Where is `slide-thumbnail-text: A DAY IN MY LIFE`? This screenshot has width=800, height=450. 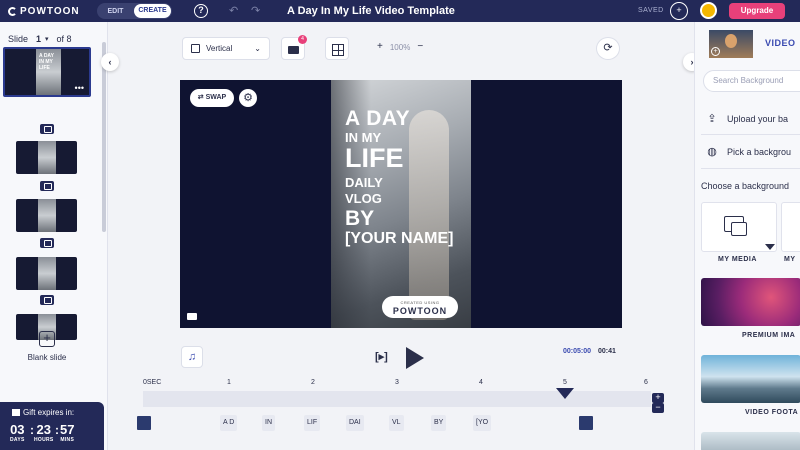
slide-thumbnail-text: A DAY IN MY LIFE is located at coordinates (46, 62).